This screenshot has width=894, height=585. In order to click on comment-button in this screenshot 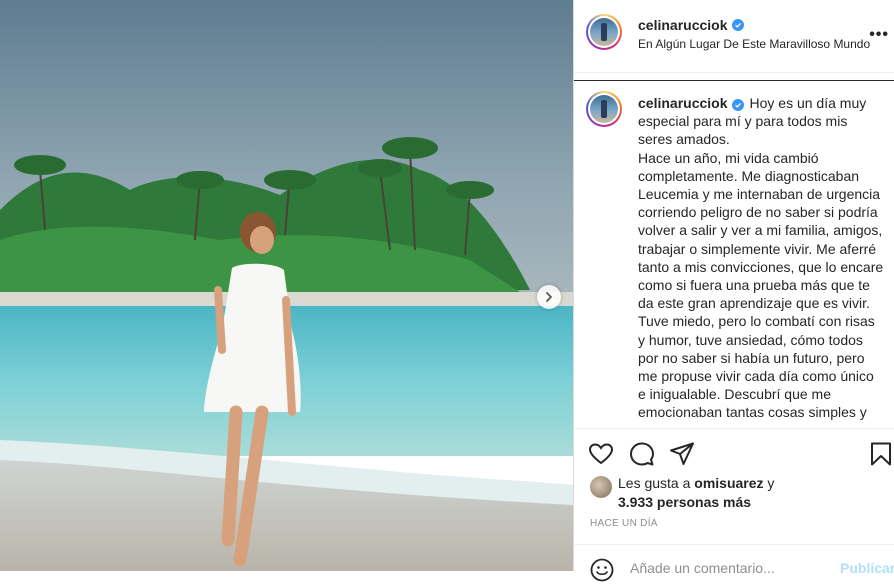, I will do `click(642, 454)`.